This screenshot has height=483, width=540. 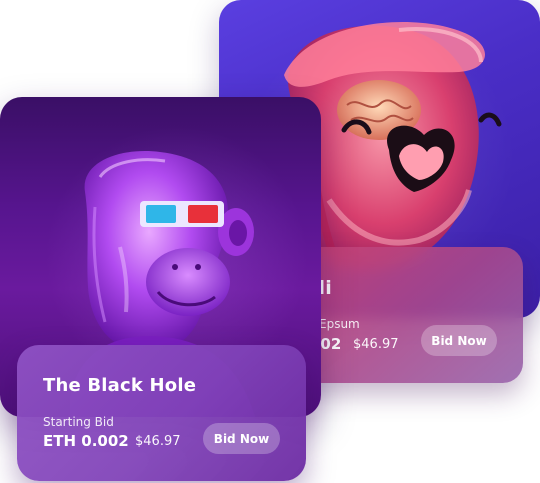 I want to click on nft-title: The Black Hole, so click(x=120, y=385).